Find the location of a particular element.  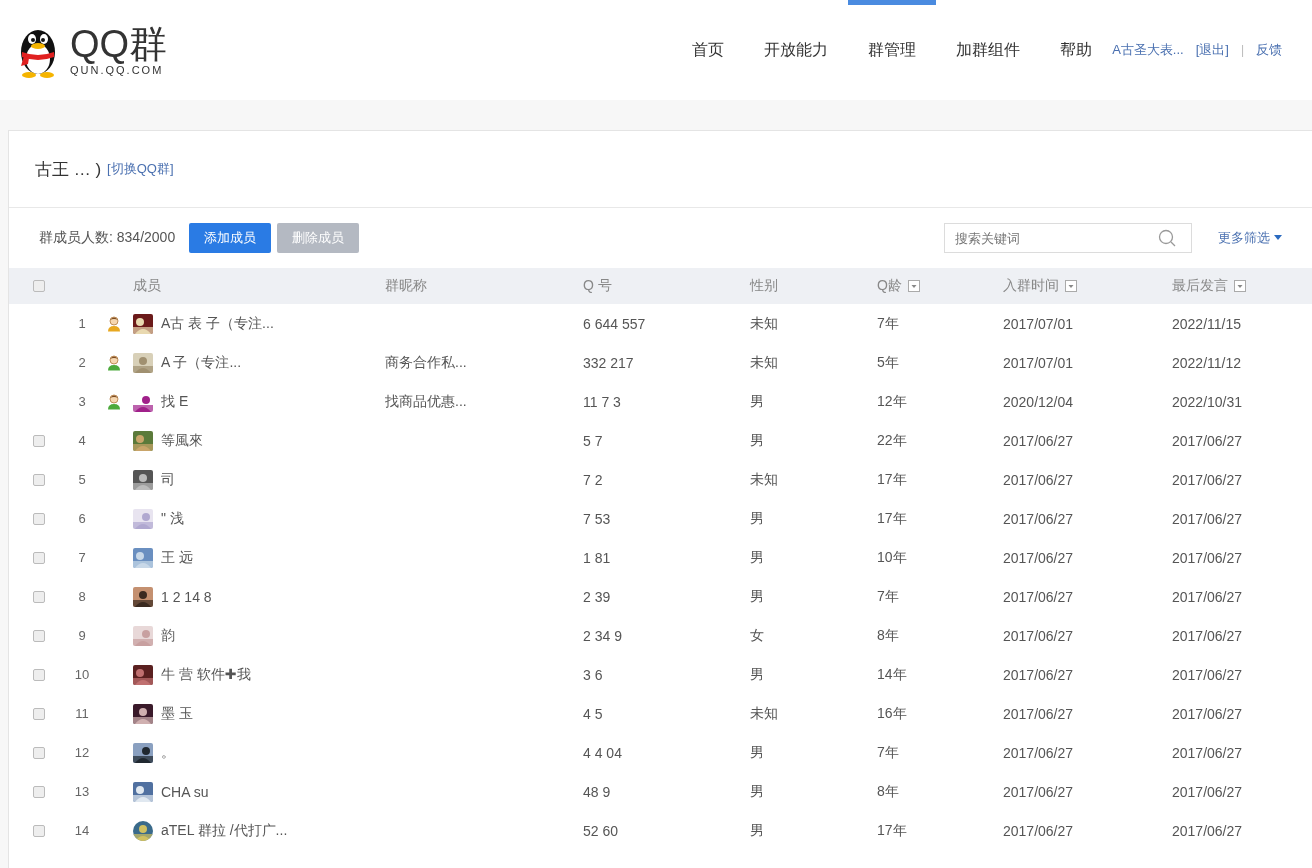

nav-tab: 帮助 is located at coordinates (1076, 50).